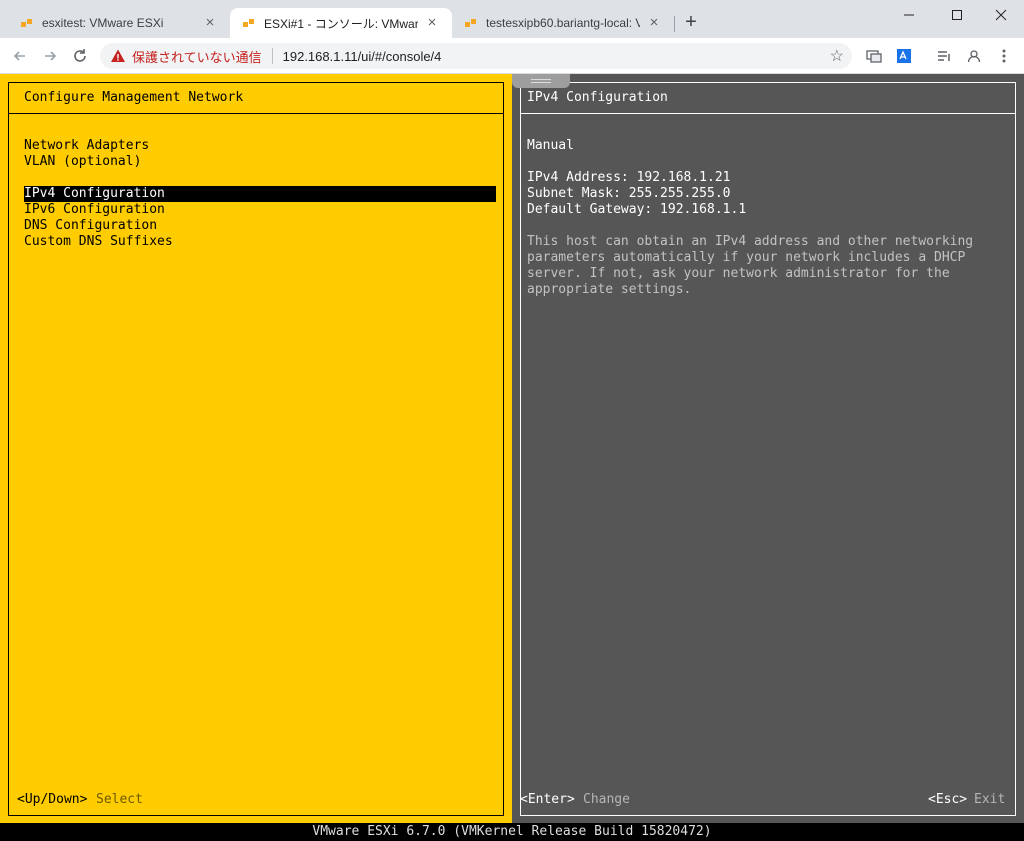 The image size is (1024, 841). What do you see at coordinates (362, 56) in the screenshot?
I see `url-text: 192.168.1.11/ui/#/console/4` at bounding box center [362, 56].